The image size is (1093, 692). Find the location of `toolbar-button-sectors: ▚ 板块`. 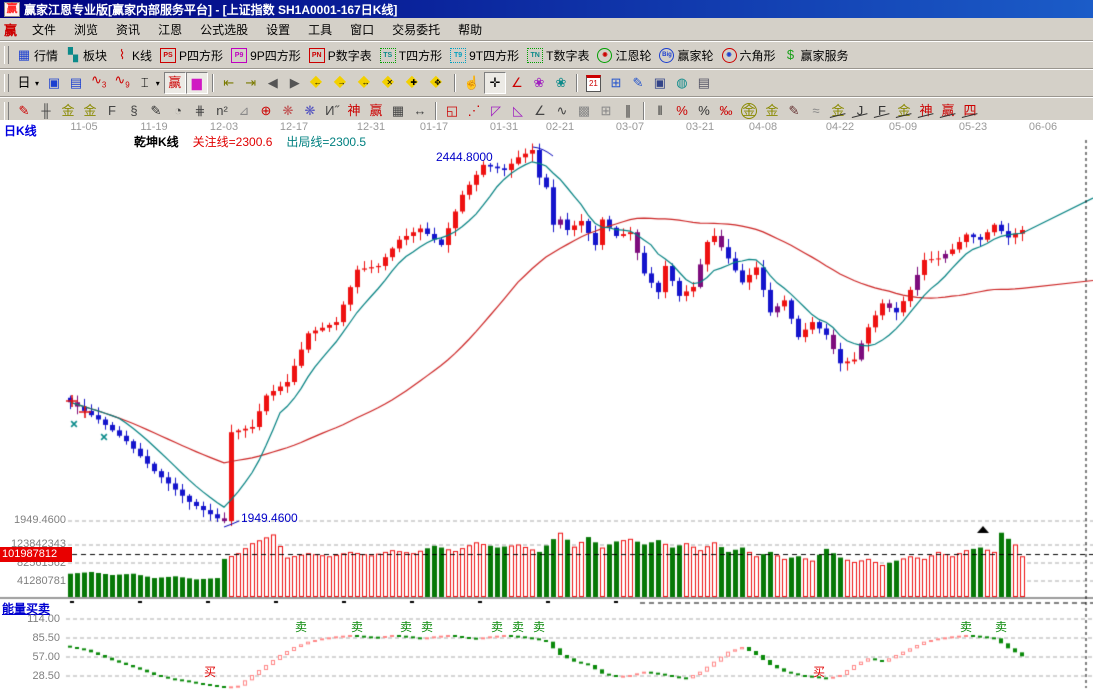

toolbar-button-sectors: ▚ 板块 is located at coordinates (86, 55).